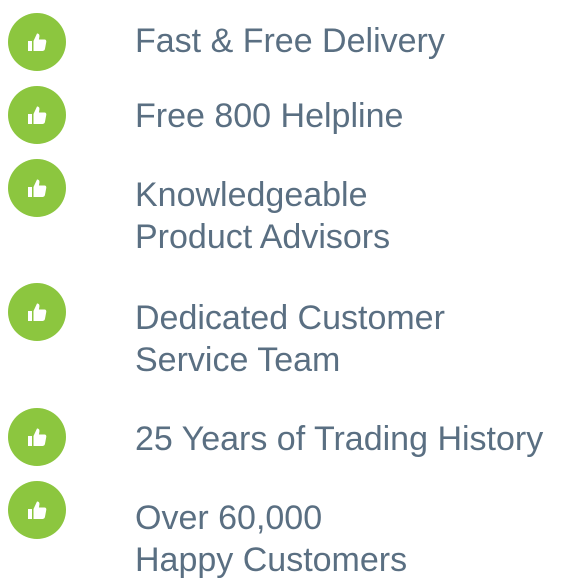 This screenshot has width=586, height=583. What do you see at coordinates (271, 560) in the screenshot?
I see `feature-line: Happy Customers` at bounding box center [271, 560].